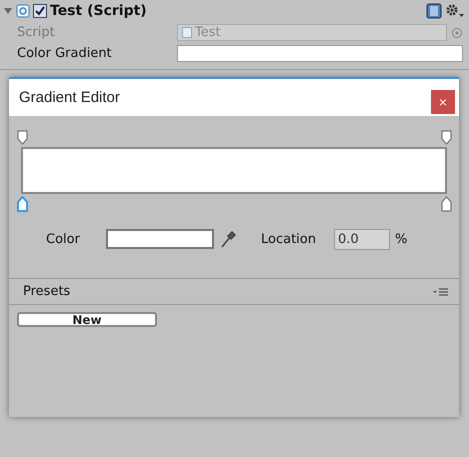 Image resolution: width=469 pixels, height=457 pixels. Describe the element at coordinates (401, 239) in the screenshot. I see `unit-label: %` at that location.